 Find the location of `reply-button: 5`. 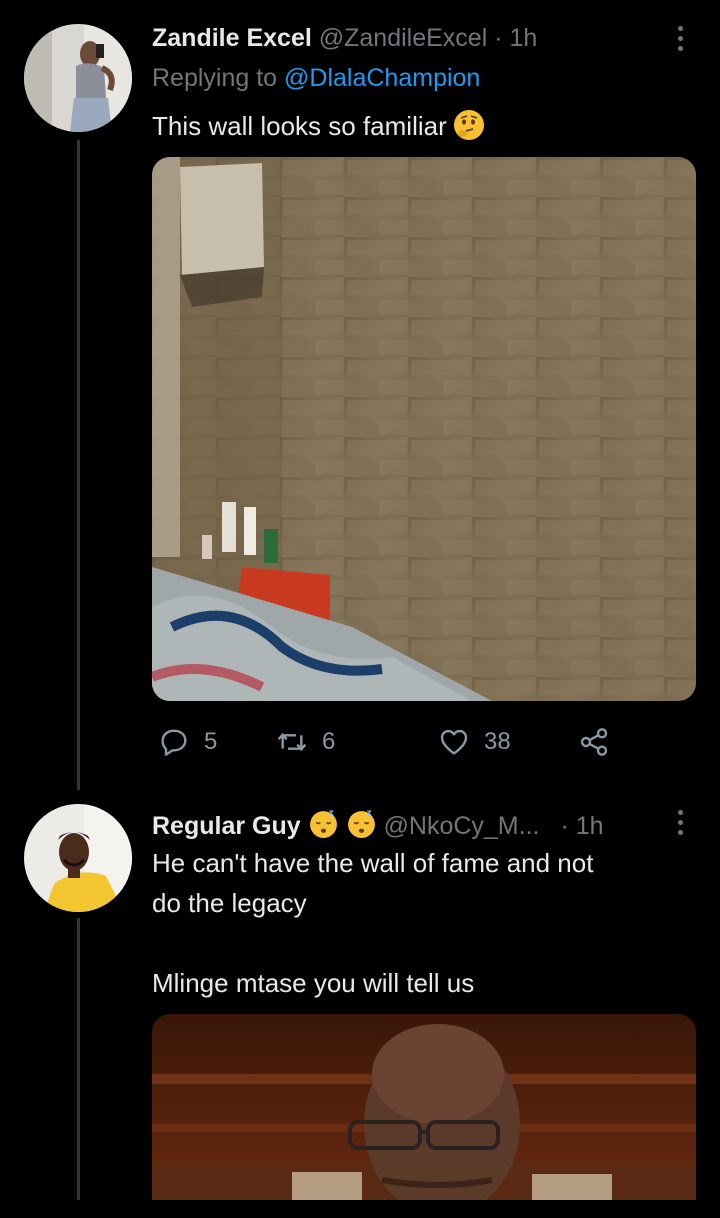

reply-button: 5 is located at coordinates (187, 742).